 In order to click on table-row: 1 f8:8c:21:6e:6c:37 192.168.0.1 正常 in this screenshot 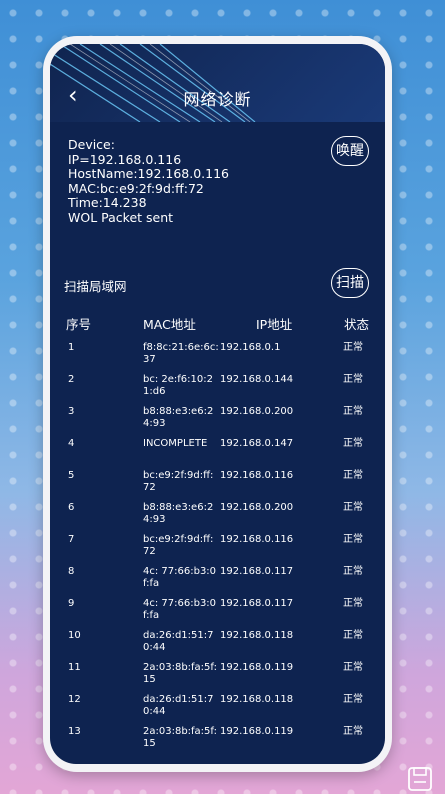, I will do `click(217, 358)`.